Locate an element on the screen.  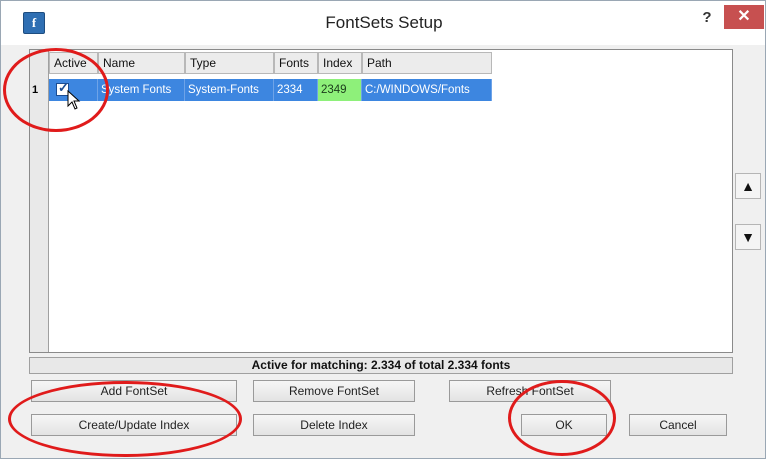
row-number: 1 is located at coordinates (35, 90).